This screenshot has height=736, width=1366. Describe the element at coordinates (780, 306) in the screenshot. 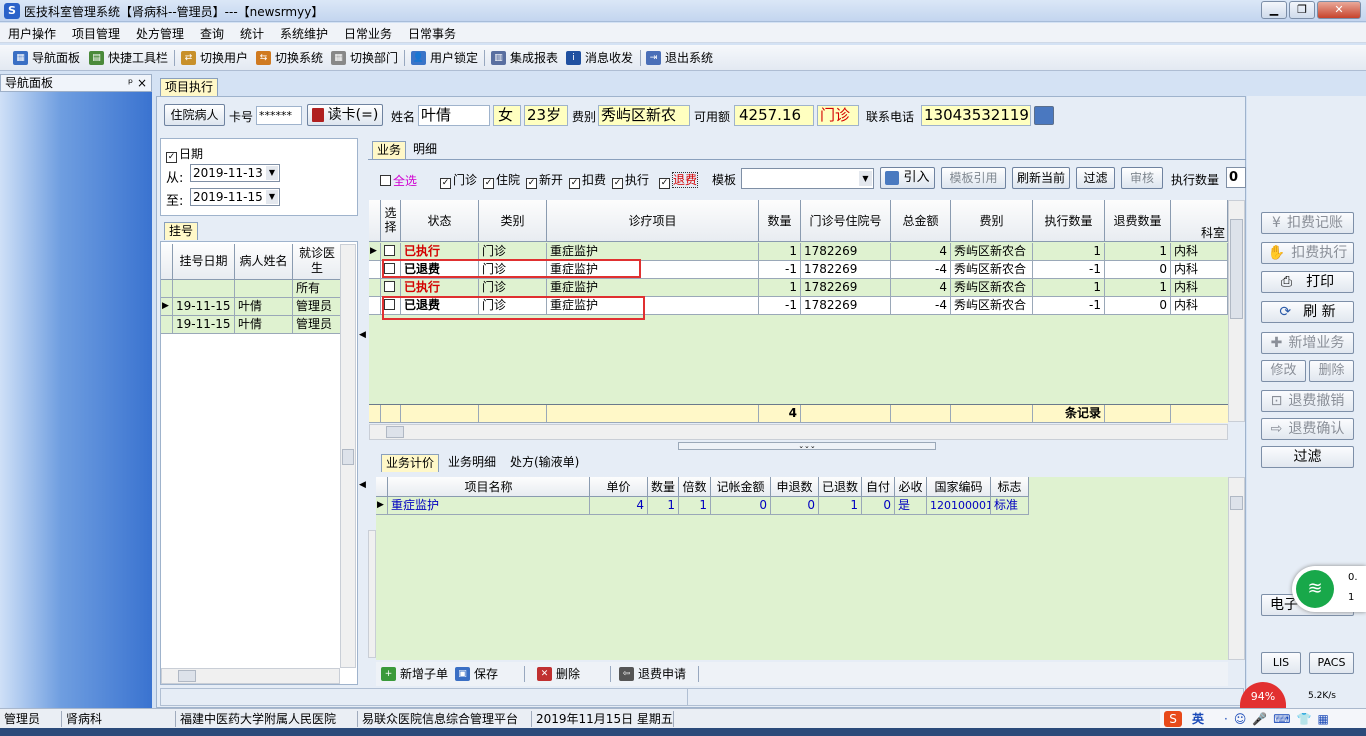

I see `cell-qty: -1` at that location.